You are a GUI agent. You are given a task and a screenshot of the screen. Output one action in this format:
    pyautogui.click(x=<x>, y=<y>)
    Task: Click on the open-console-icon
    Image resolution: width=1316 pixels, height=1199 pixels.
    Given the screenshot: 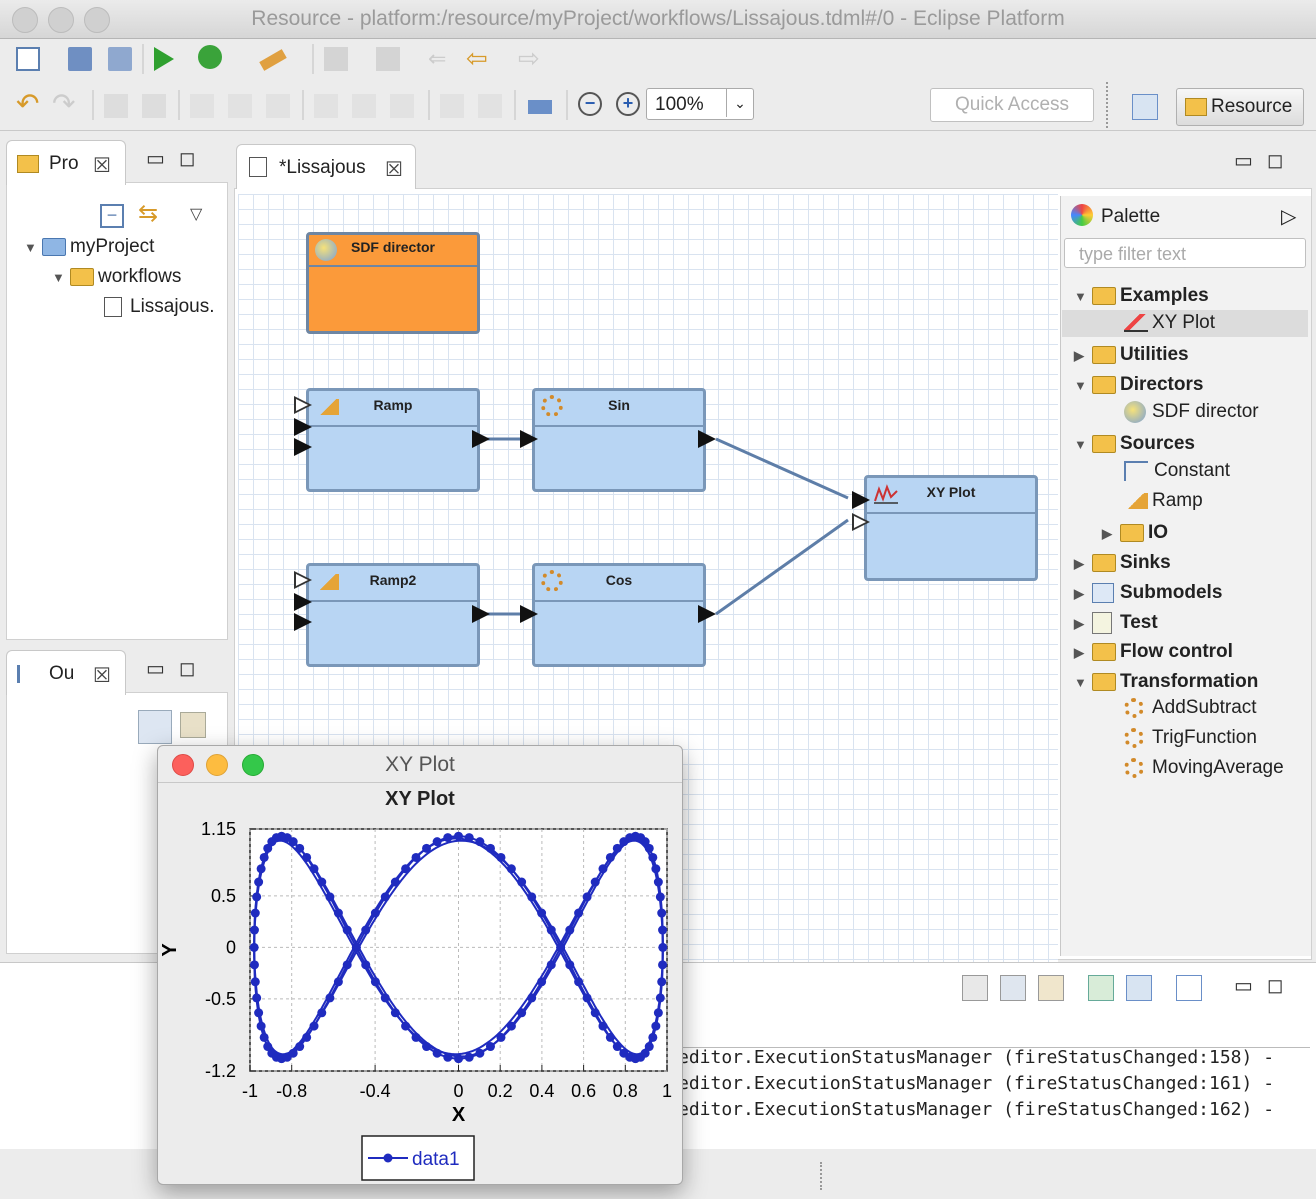 What is the action you would take?
    pyautogui.click(x=1189, y=988)
    